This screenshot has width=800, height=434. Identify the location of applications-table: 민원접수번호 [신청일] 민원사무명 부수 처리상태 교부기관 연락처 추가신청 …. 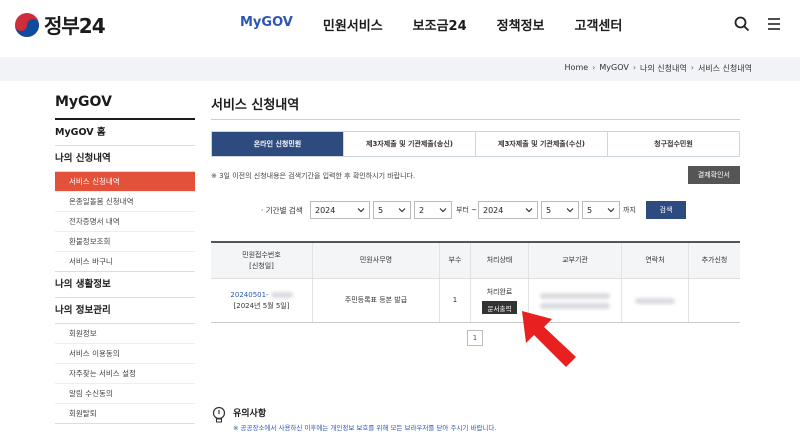
(475, 282).